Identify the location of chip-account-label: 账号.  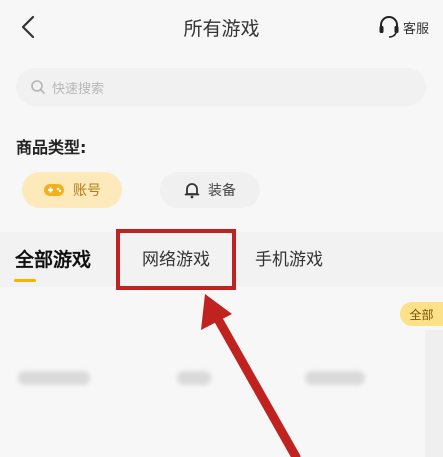
(87, 191).